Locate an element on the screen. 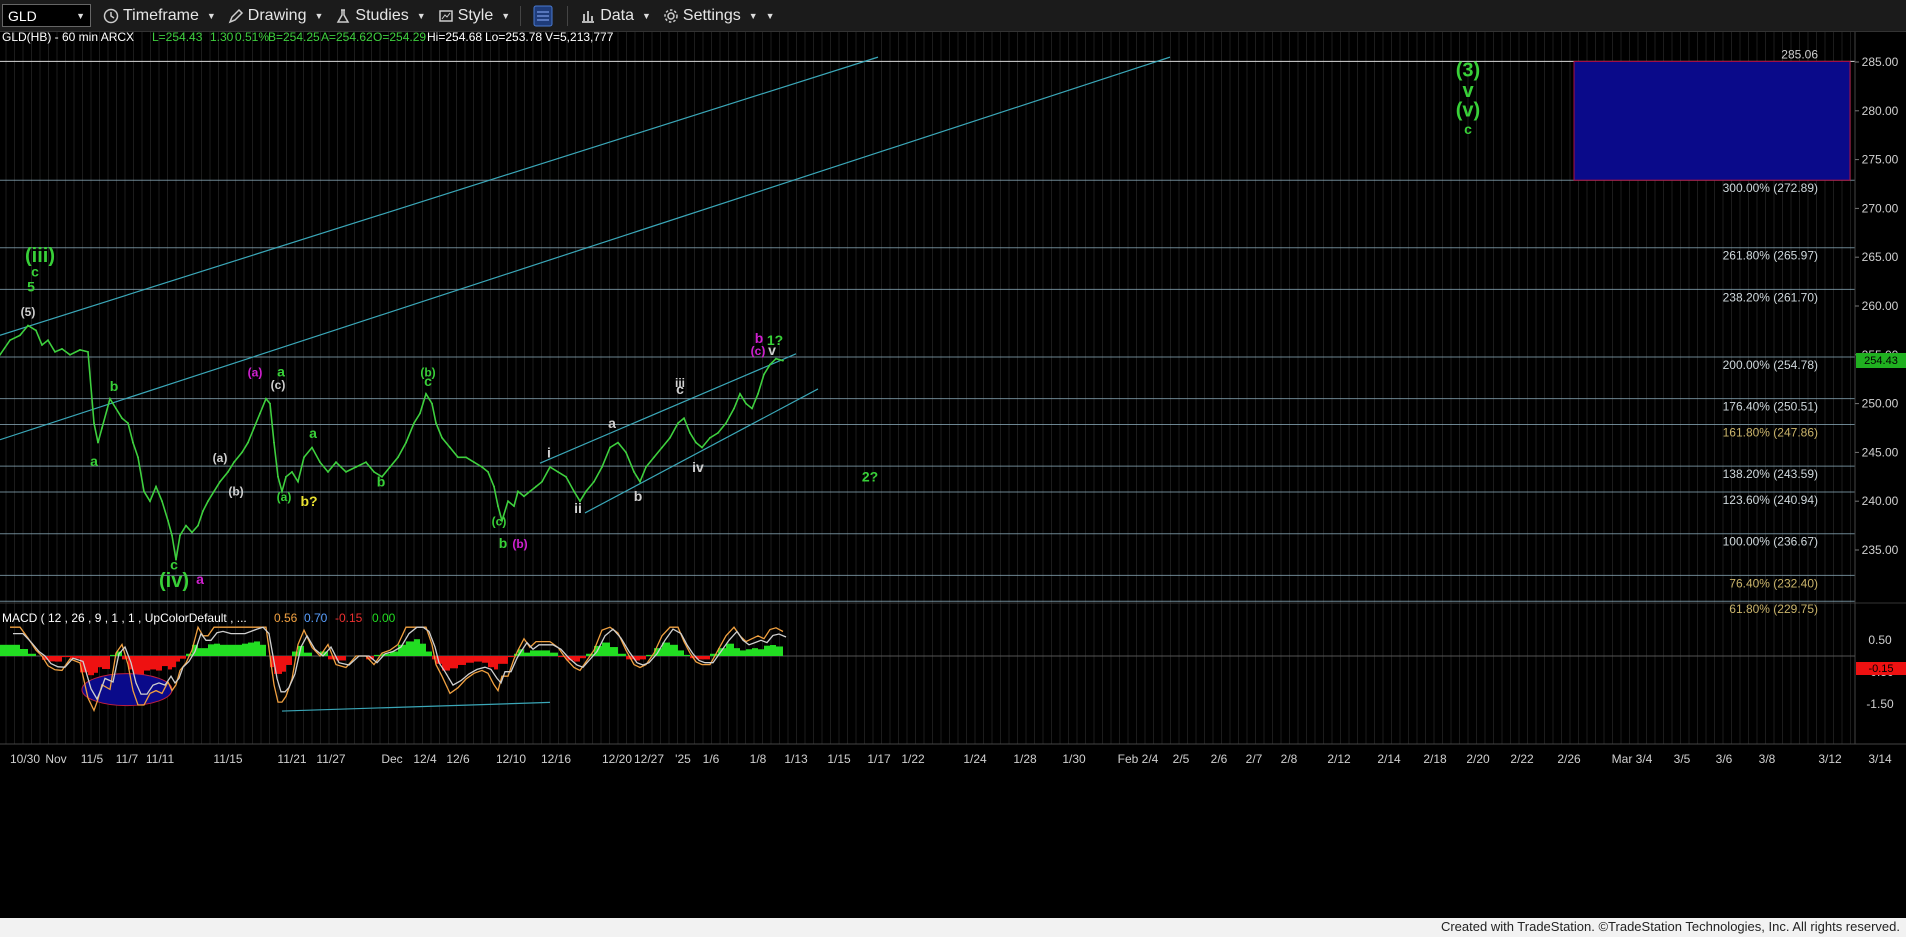 This screenshot has width=1906, height=937. fib-label: 61.80% (229.75) is located at coordinates (1773, 609).